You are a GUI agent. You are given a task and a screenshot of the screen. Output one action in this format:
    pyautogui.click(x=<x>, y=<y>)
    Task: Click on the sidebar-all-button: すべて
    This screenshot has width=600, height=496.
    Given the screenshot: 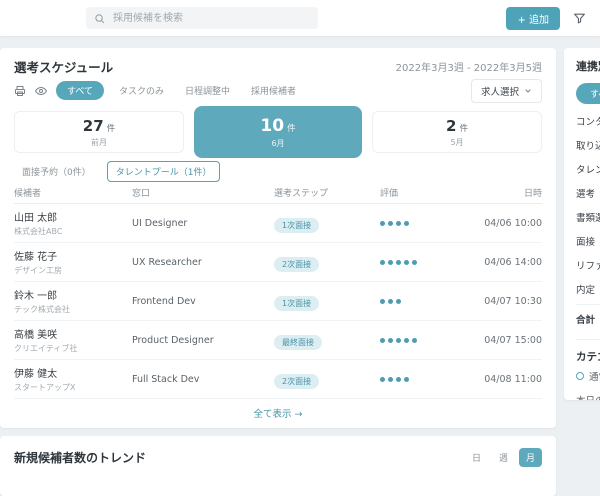 What is the action you would take?
    pyautogui.click(x=588, y=93)
    